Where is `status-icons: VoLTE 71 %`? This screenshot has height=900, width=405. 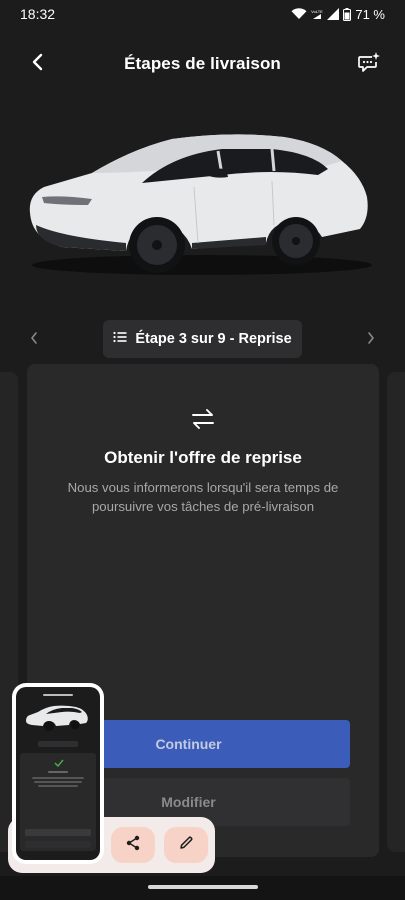 status-icons: VoLTE 71 % is located at coordinates (338, 14).